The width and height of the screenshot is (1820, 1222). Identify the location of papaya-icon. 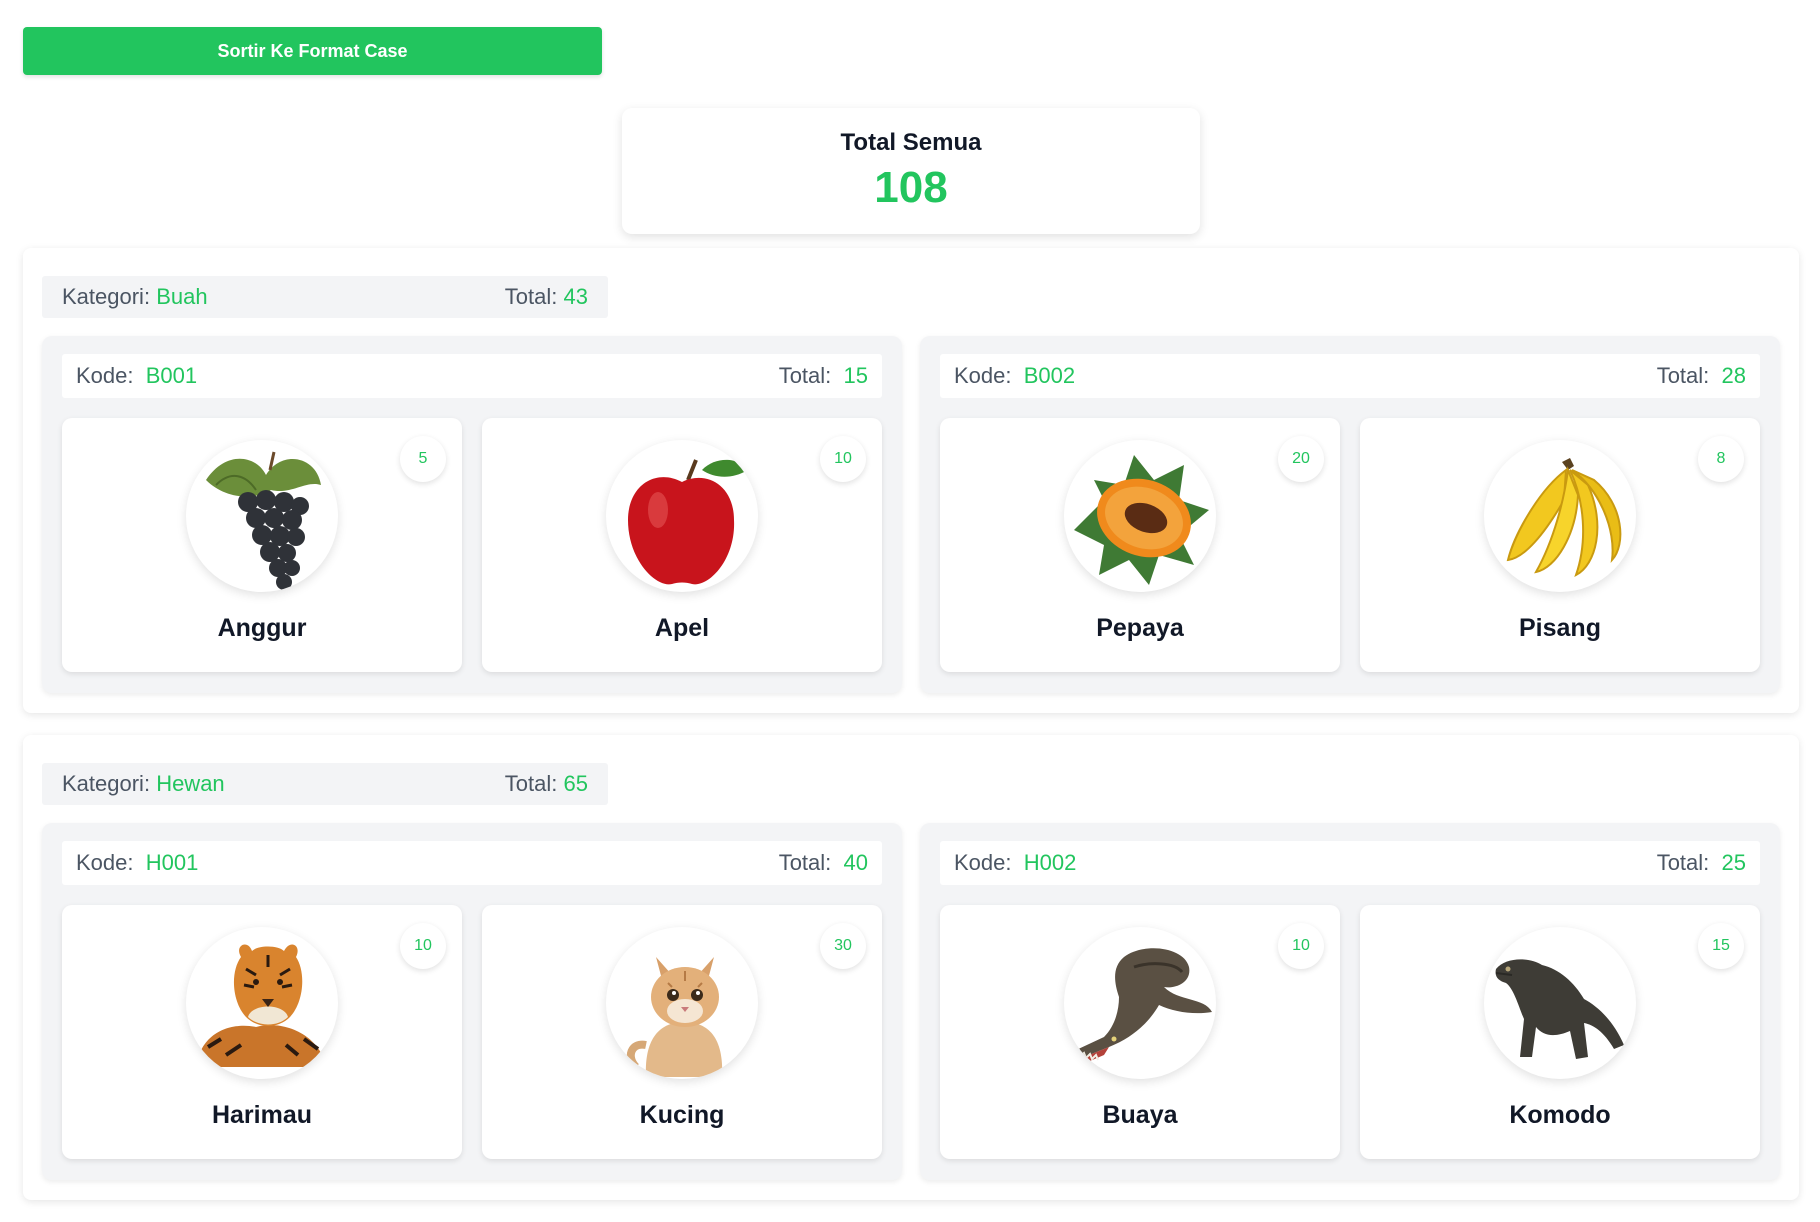
(1140, 516).